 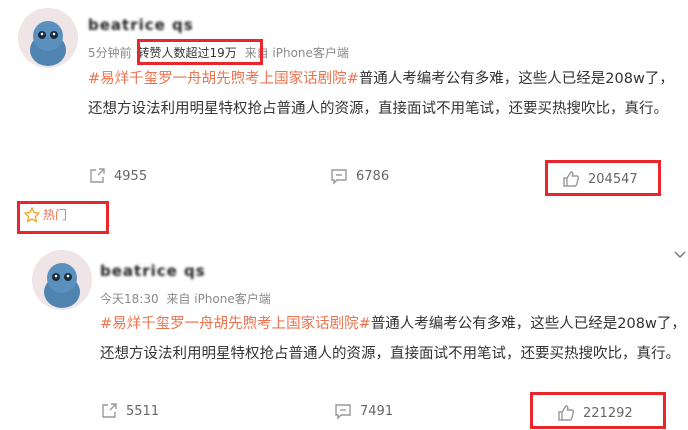 I want to click on hot-highlight-box, so click(x=63, y=217).